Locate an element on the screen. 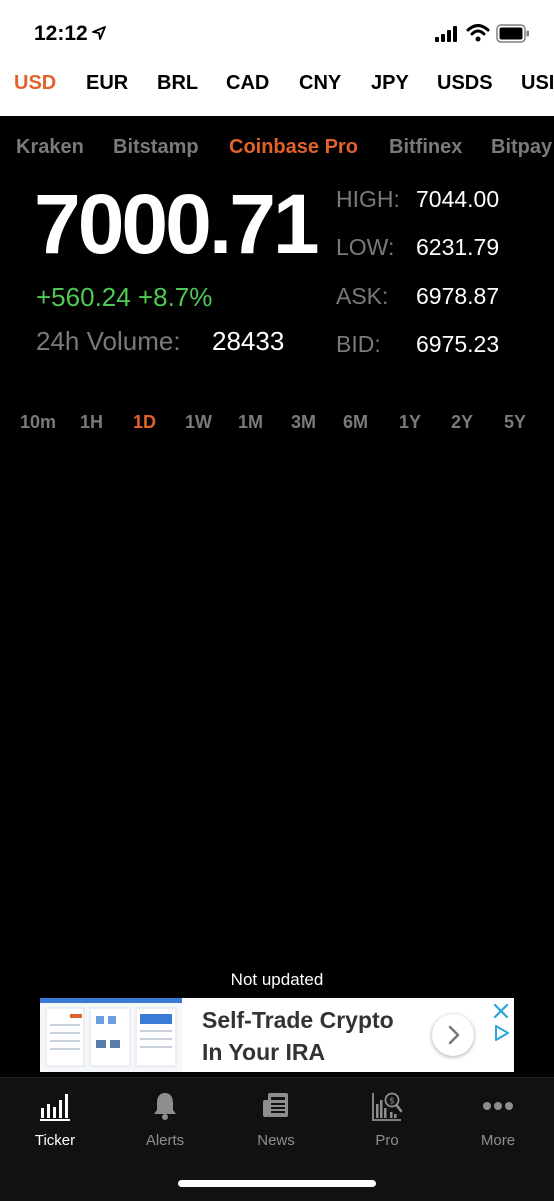  close-icon is located at coordinates (501, 1011).